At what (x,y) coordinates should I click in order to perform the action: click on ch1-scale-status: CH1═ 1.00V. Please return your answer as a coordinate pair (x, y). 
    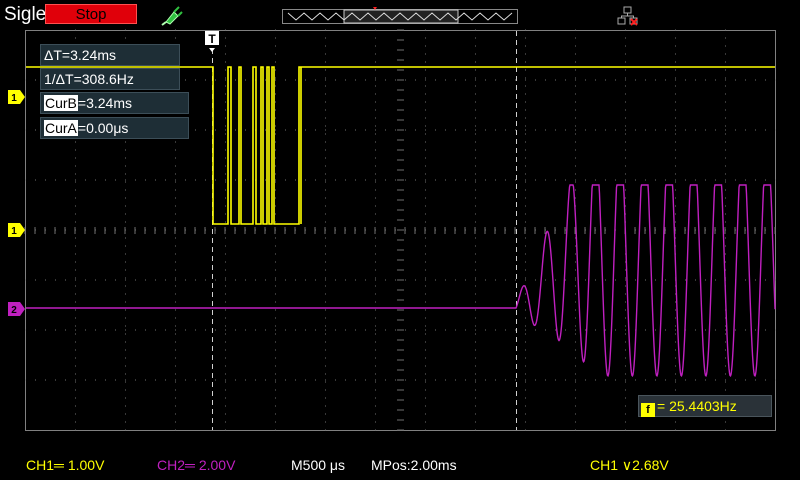
    Looking at the image, I should click on (65, 465).